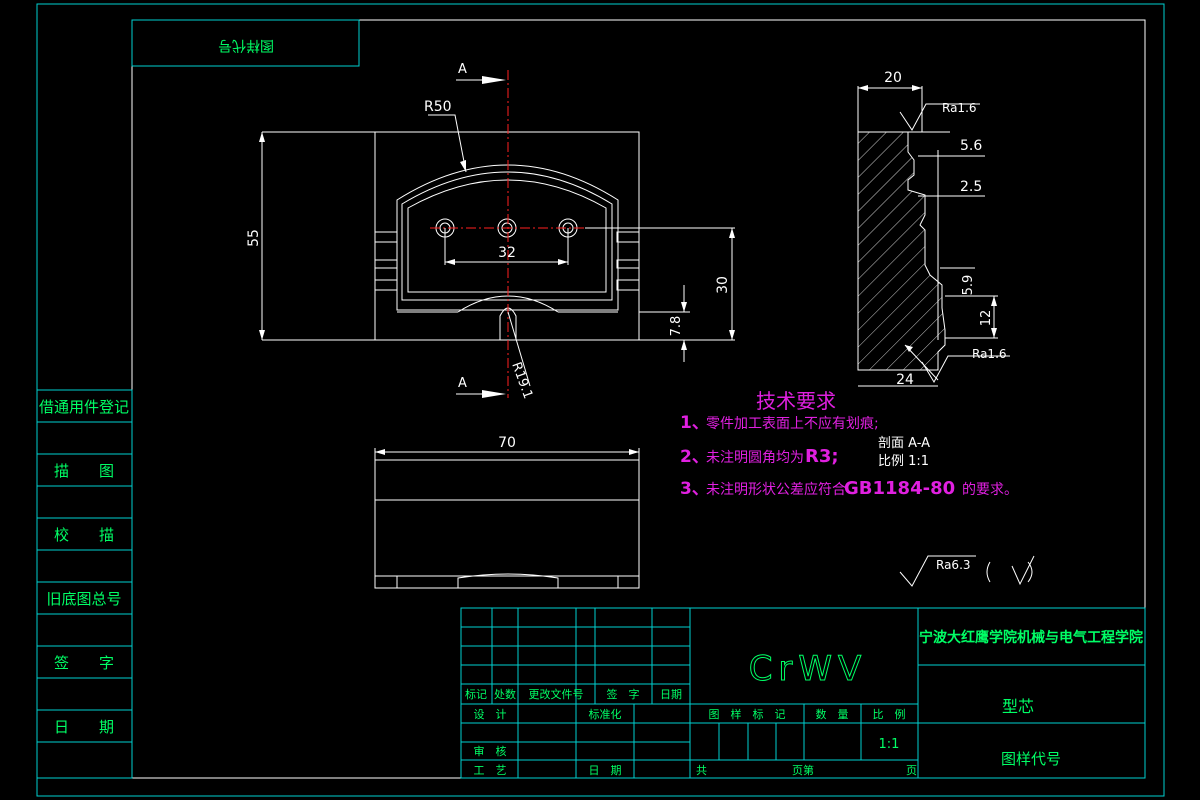  I want to click on svg-text: 未注明圆角均为, so click(755, 458).